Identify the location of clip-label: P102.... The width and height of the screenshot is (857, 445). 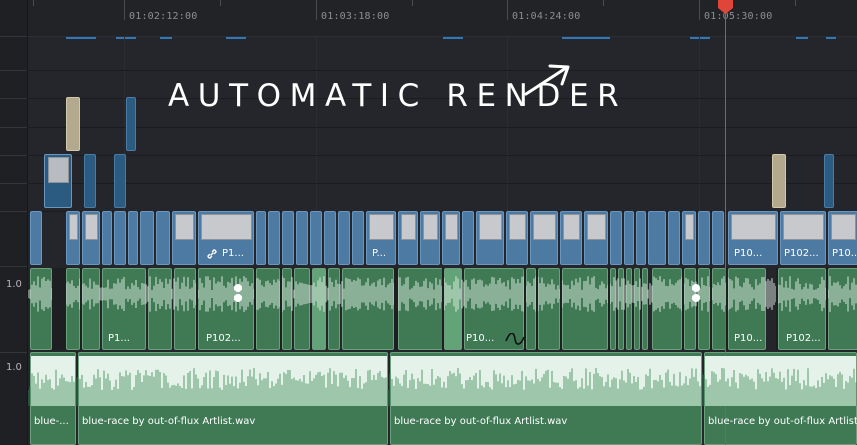
(801, 253).